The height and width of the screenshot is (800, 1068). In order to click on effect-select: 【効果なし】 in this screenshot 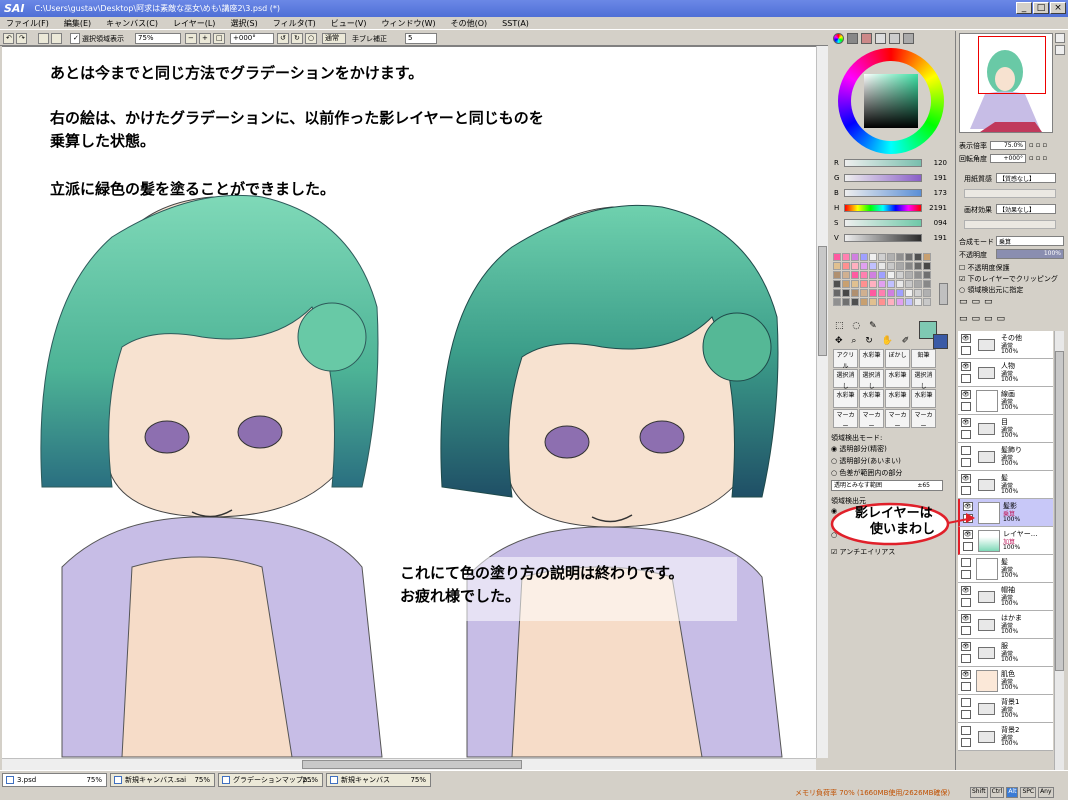, I will do `click(1026, 209)`.